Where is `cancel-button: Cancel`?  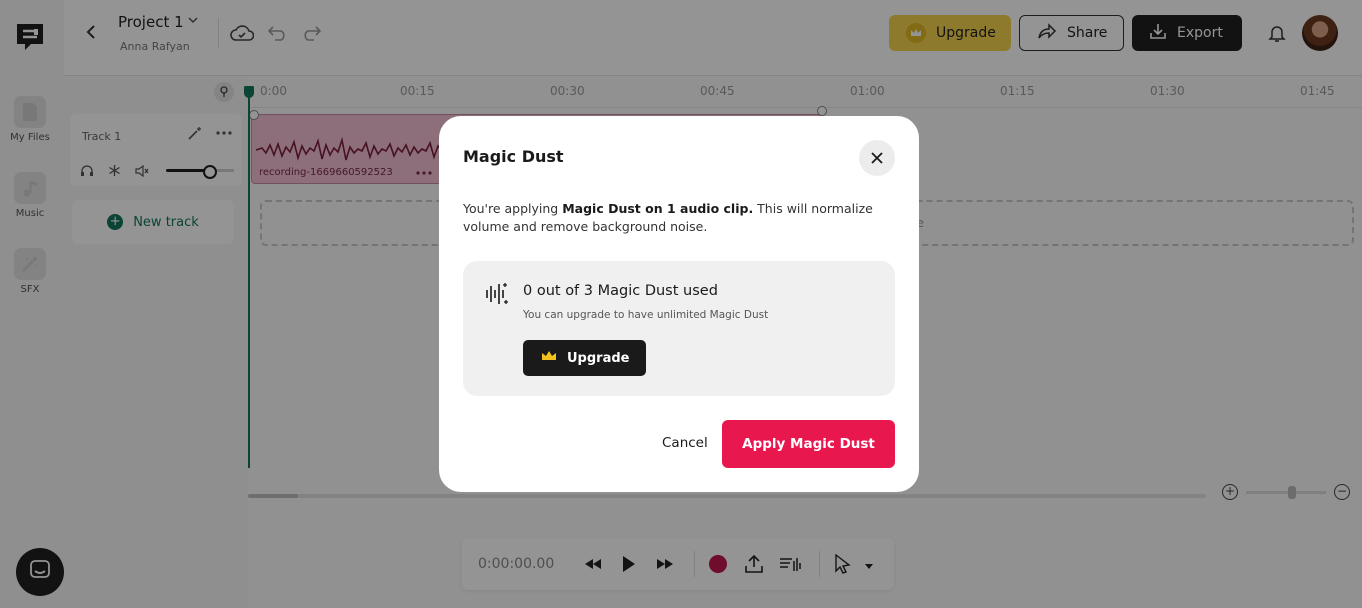 cancel-button: Cancel is located at coordinates (685, 443).